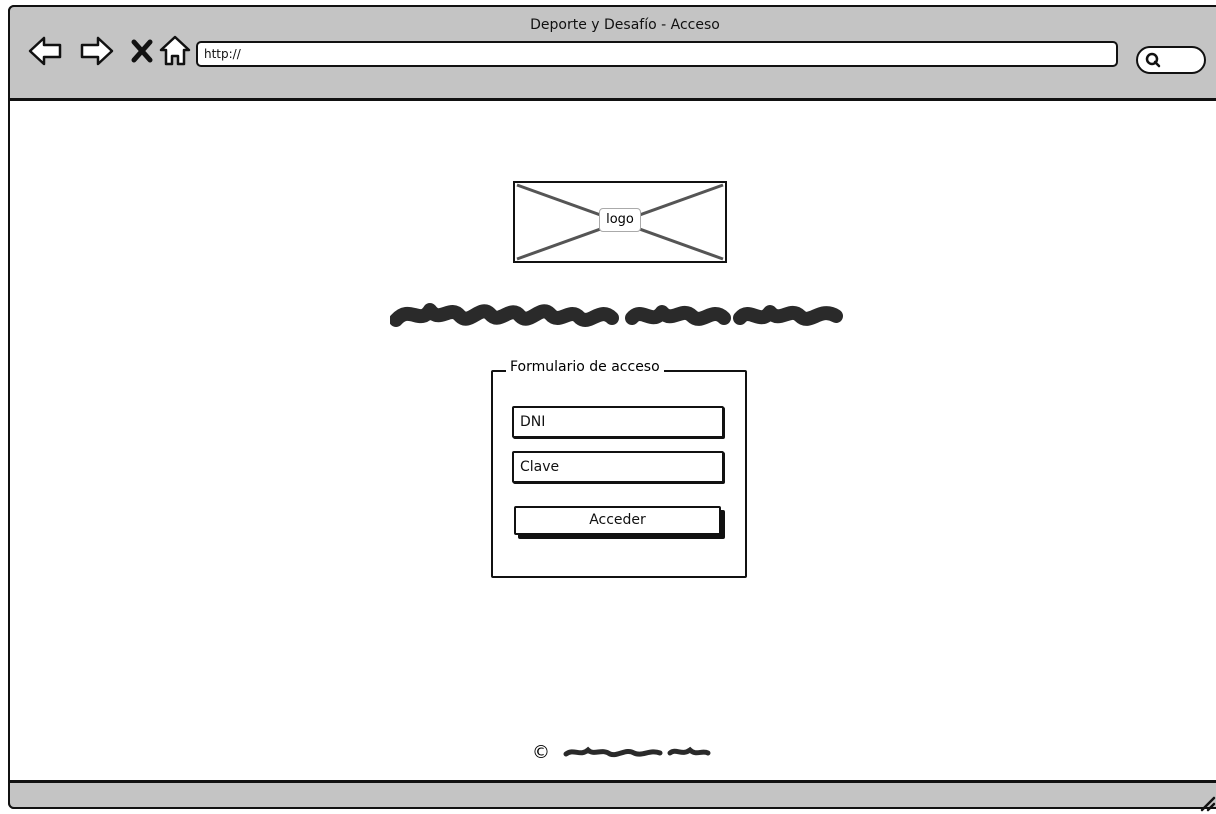 The image size is (1216, 814). What do you see at coordinates (617, 520) in the screenshot?
I see `submit-button: Acceder` at bounding box center [617, 520].